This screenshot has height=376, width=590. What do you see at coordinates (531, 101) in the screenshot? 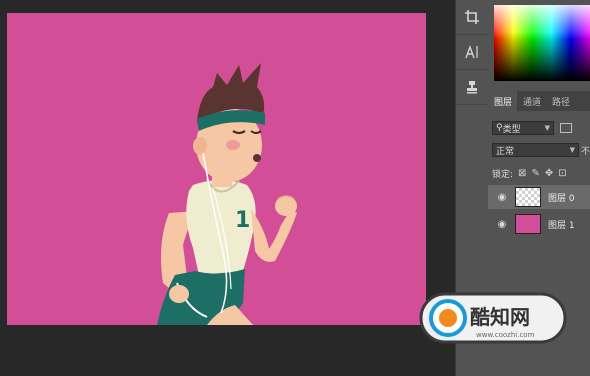
I see `tab-channels: 通道` at bounding box center [531, 101].